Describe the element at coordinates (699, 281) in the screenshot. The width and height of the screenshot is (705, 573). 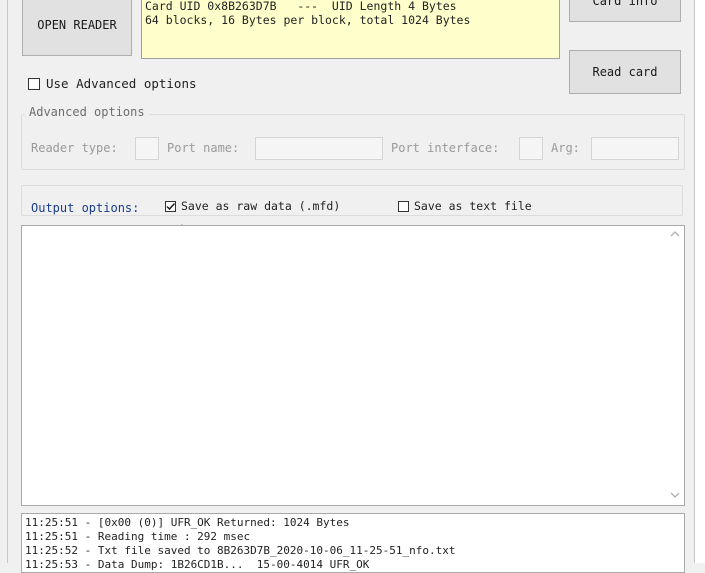
I see `window-right-edge` at that location.